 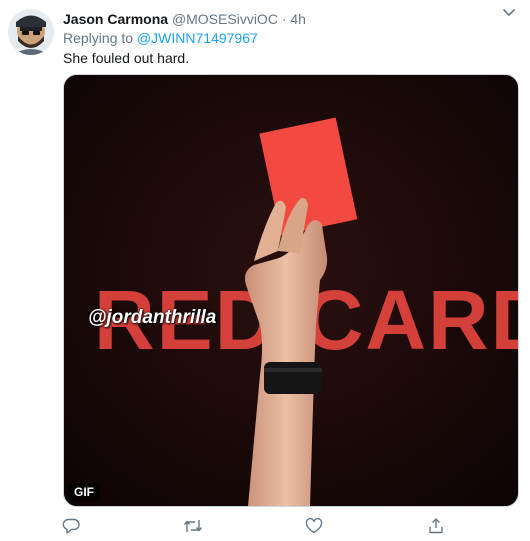 What do you see at coordinates (71, 526) in the screenshot?
I see `reply-icon` at bounding box center [71, 526].